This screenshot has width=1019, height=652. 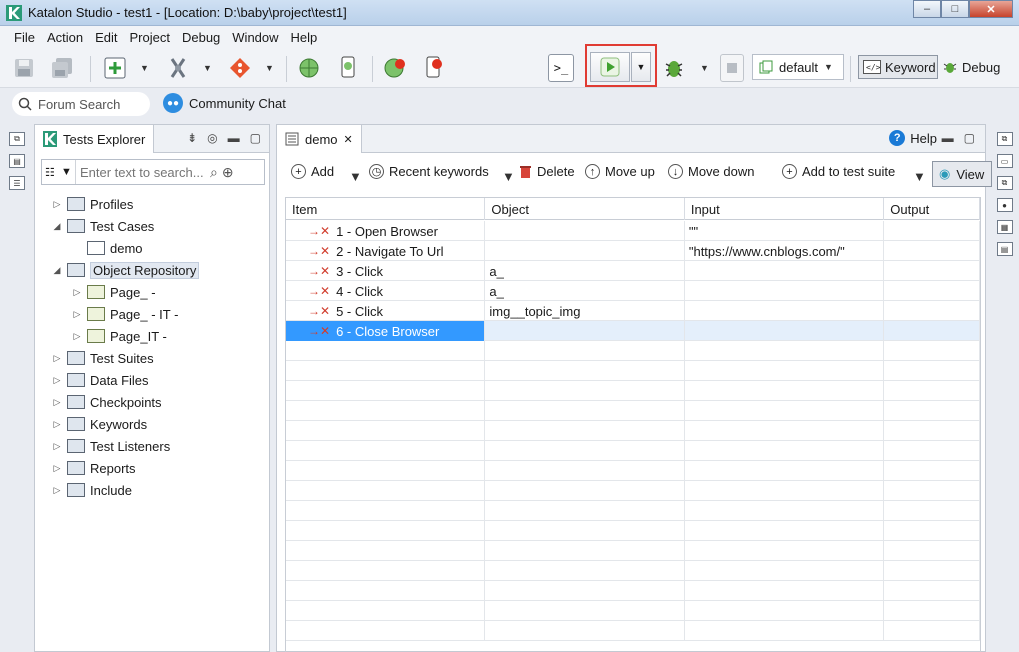 I want to click on cell-object: img__topic_img, so click(x=585, y=311).